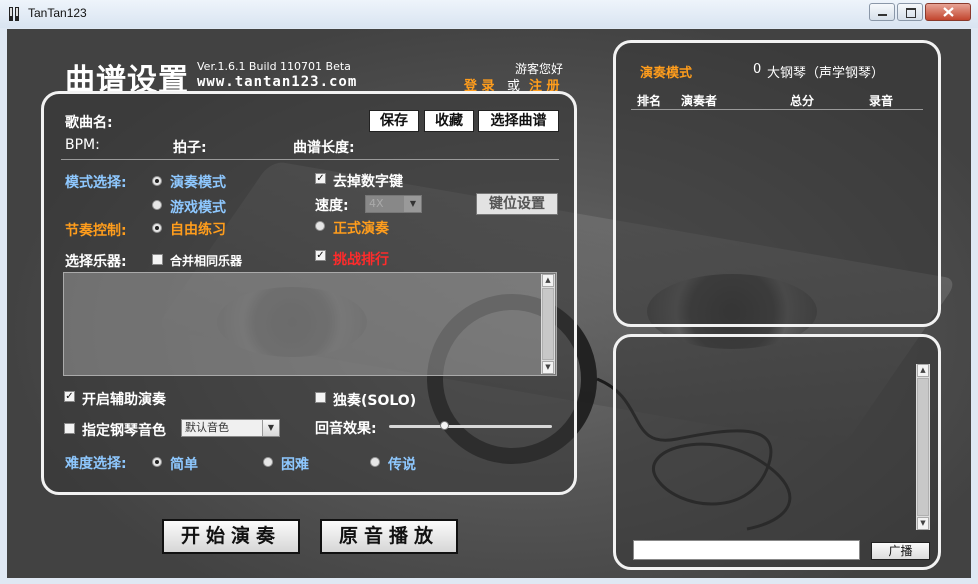 The image size is (978, 584). I want to click on maximize-button, so click(910, 12).